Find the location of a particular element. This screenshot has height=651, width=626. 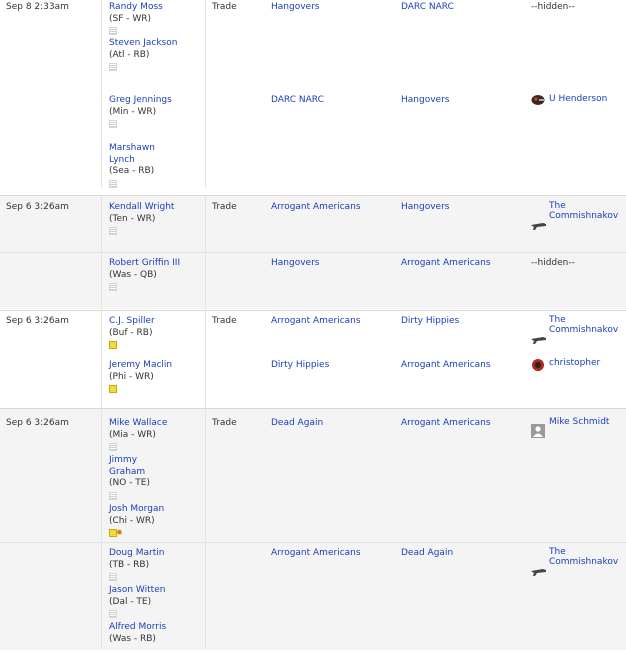

player-position: (Mia - WR) is located at coordinates (132, 434).